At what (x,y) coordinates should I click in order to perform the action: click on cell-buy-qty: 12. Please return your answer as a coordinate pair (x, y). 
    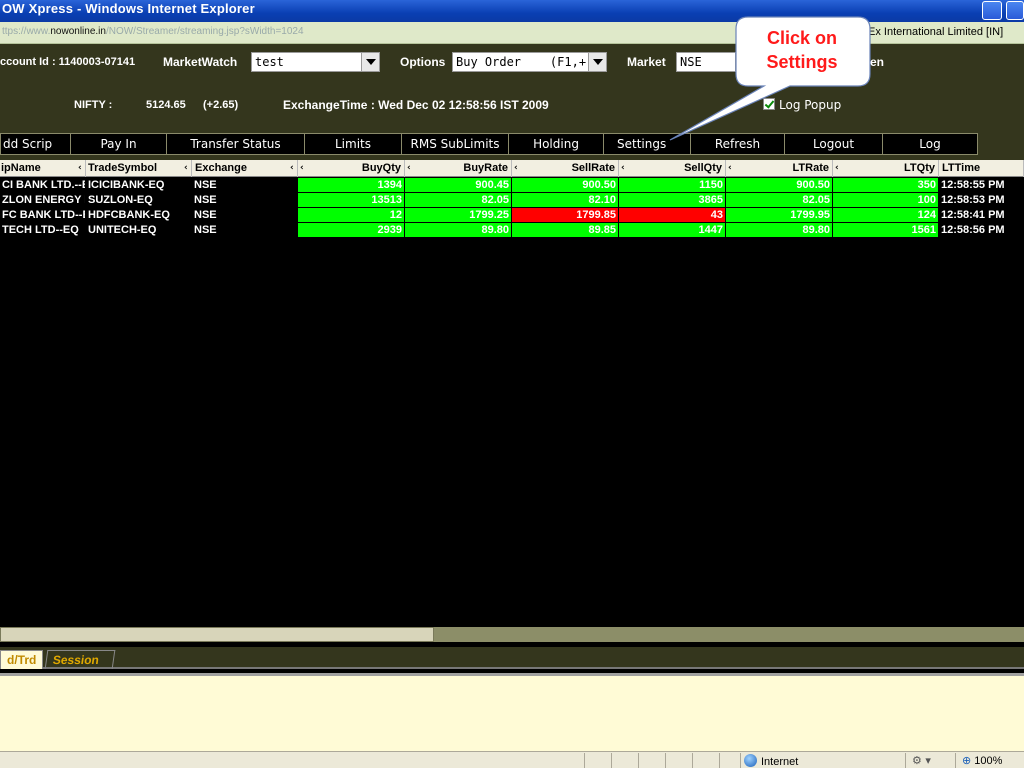
    Looking at the image, I should click on (351, 215).